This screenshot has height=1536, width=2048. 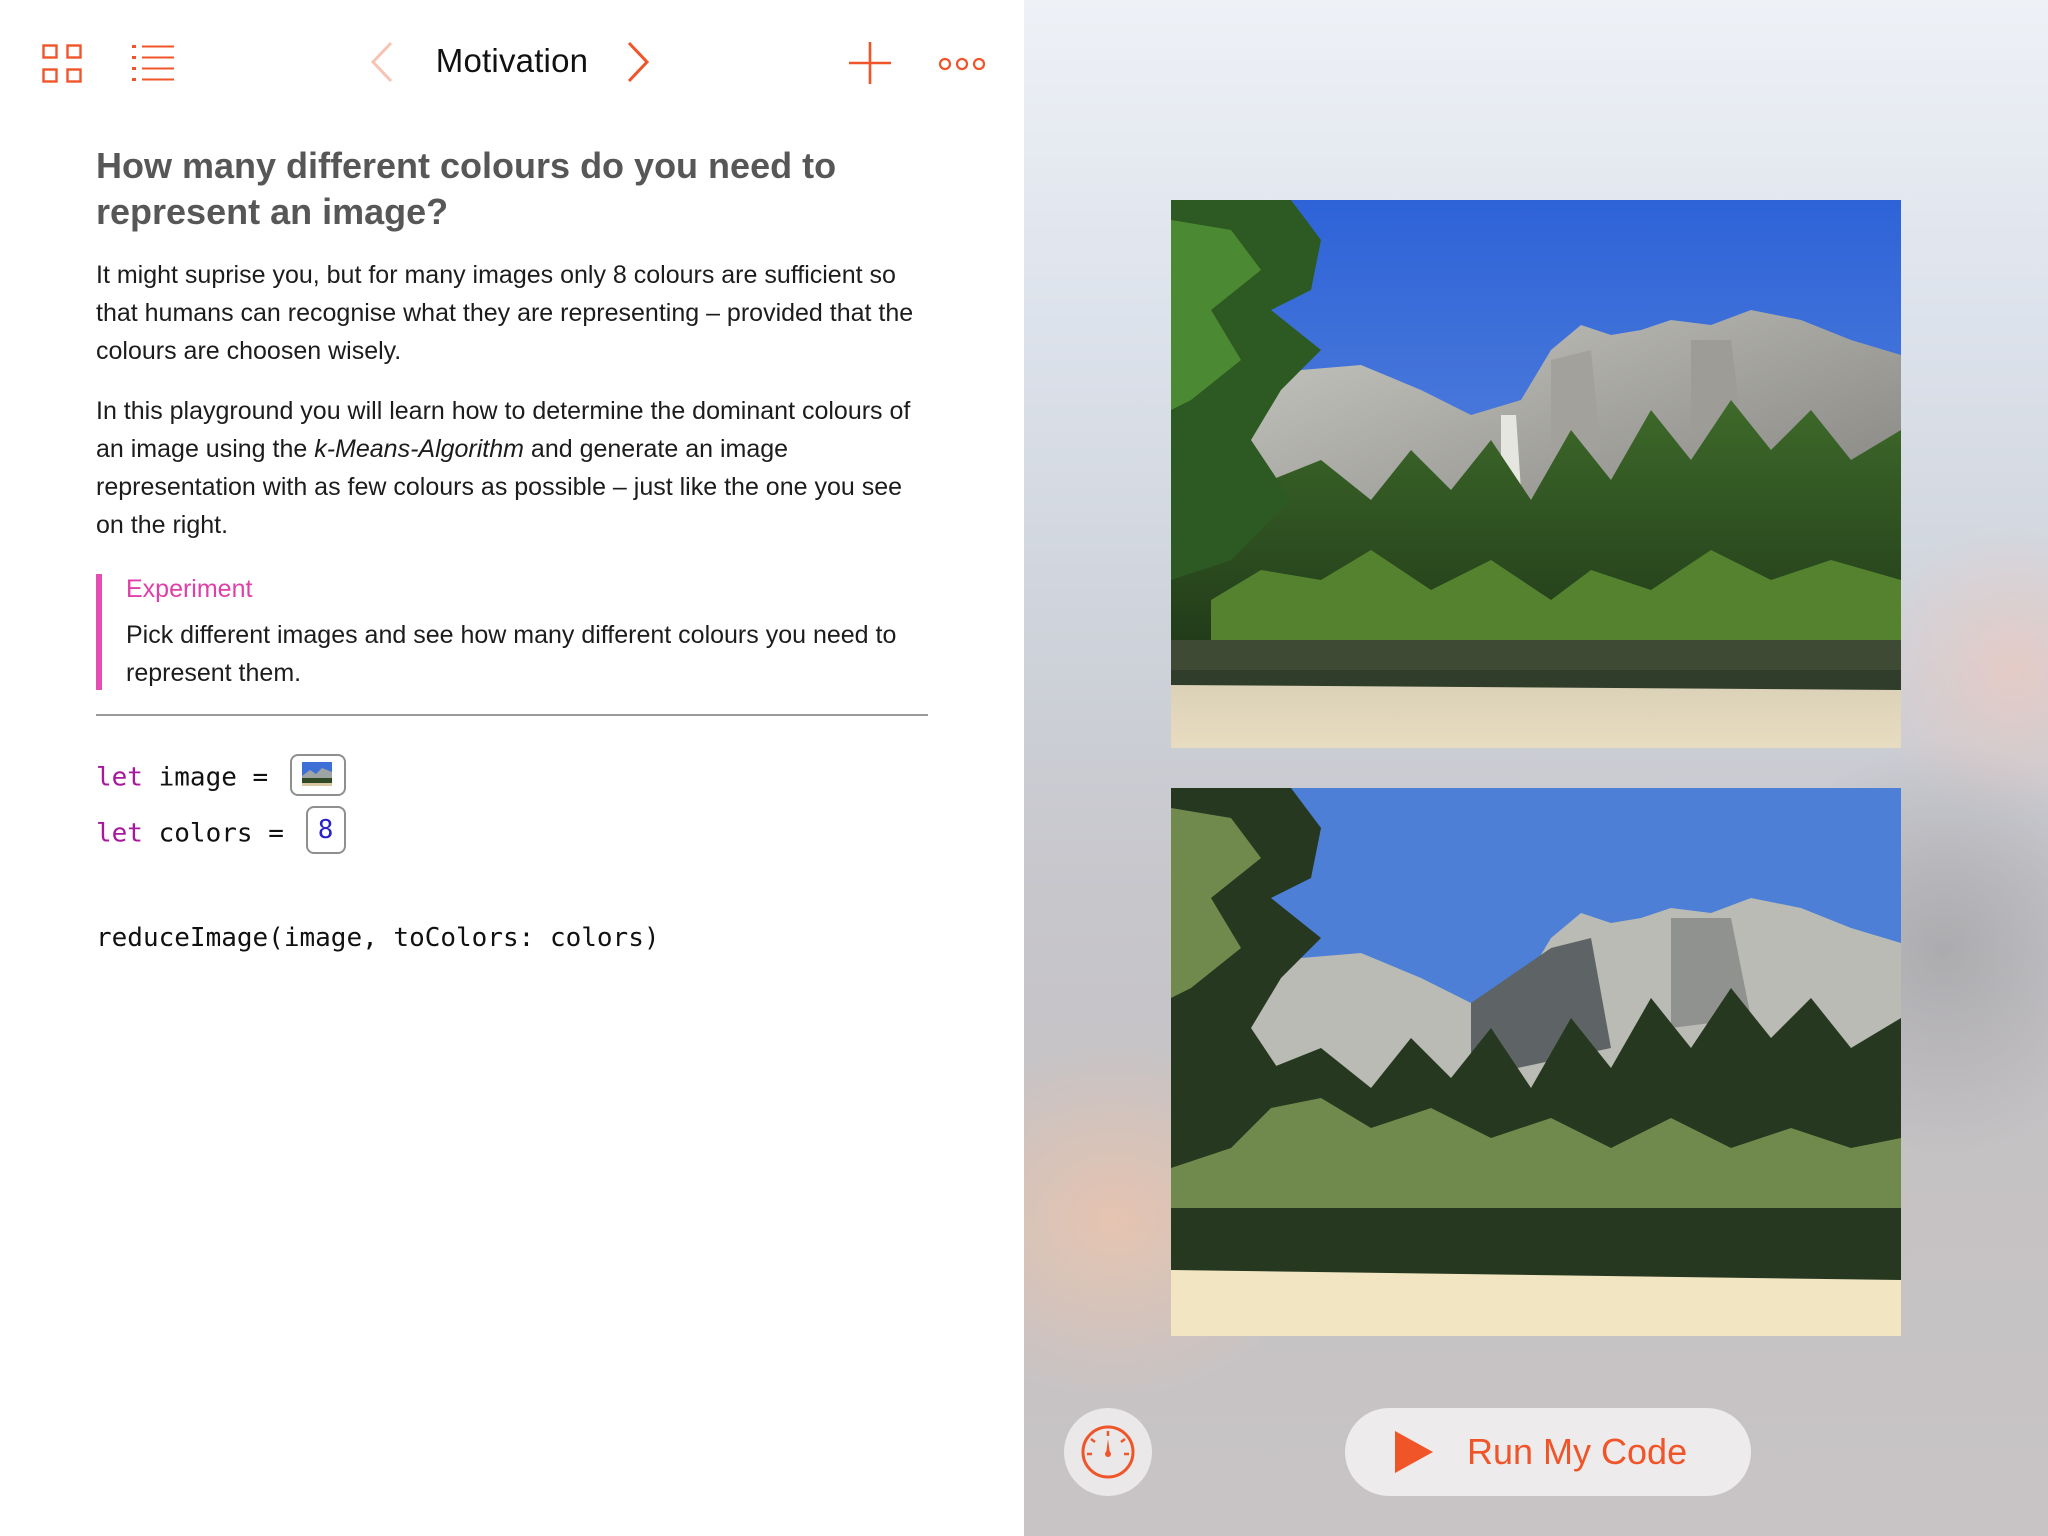 I want to click on code-text: image =, so click(x=213, y=777).